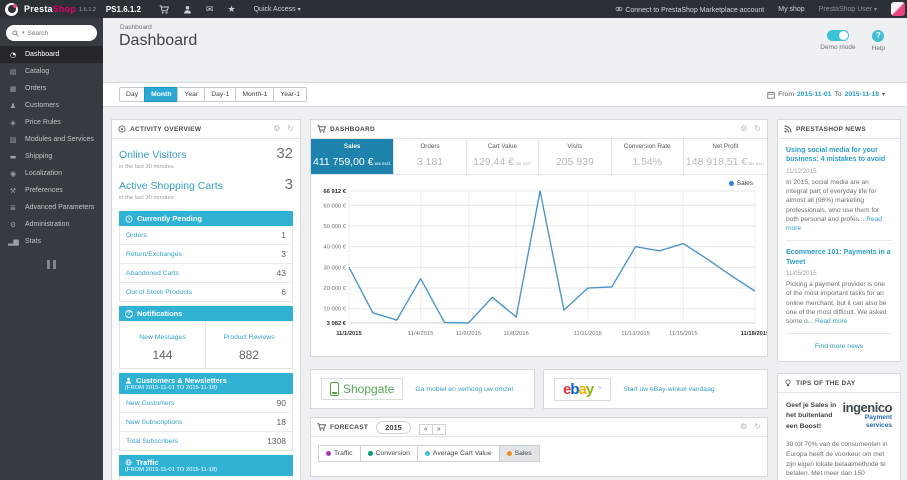  I want to click on forecast-button-sales: Sales, so click(519, 453).